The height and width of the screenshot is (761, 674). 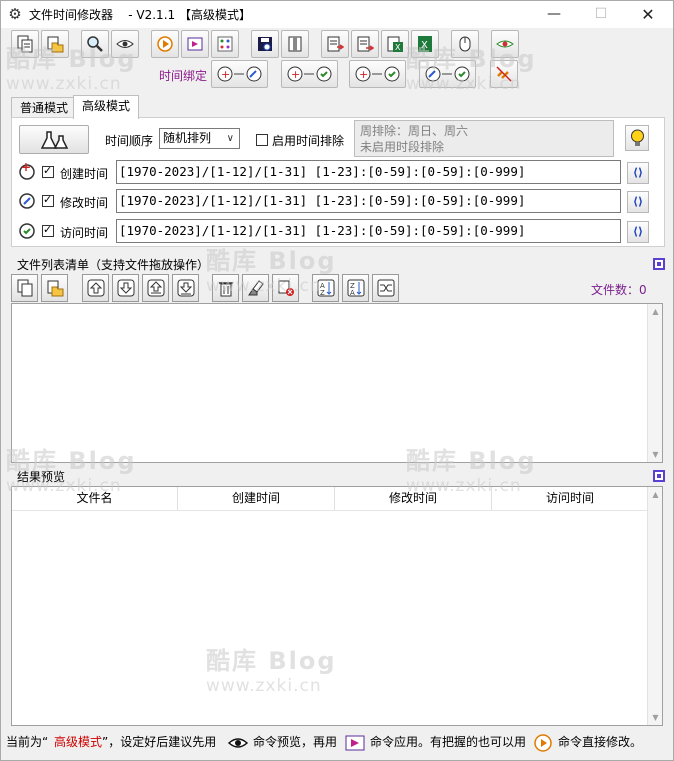 I want to click on exclude-period-text: 未启用时段排除, so click(x=402, y=147).